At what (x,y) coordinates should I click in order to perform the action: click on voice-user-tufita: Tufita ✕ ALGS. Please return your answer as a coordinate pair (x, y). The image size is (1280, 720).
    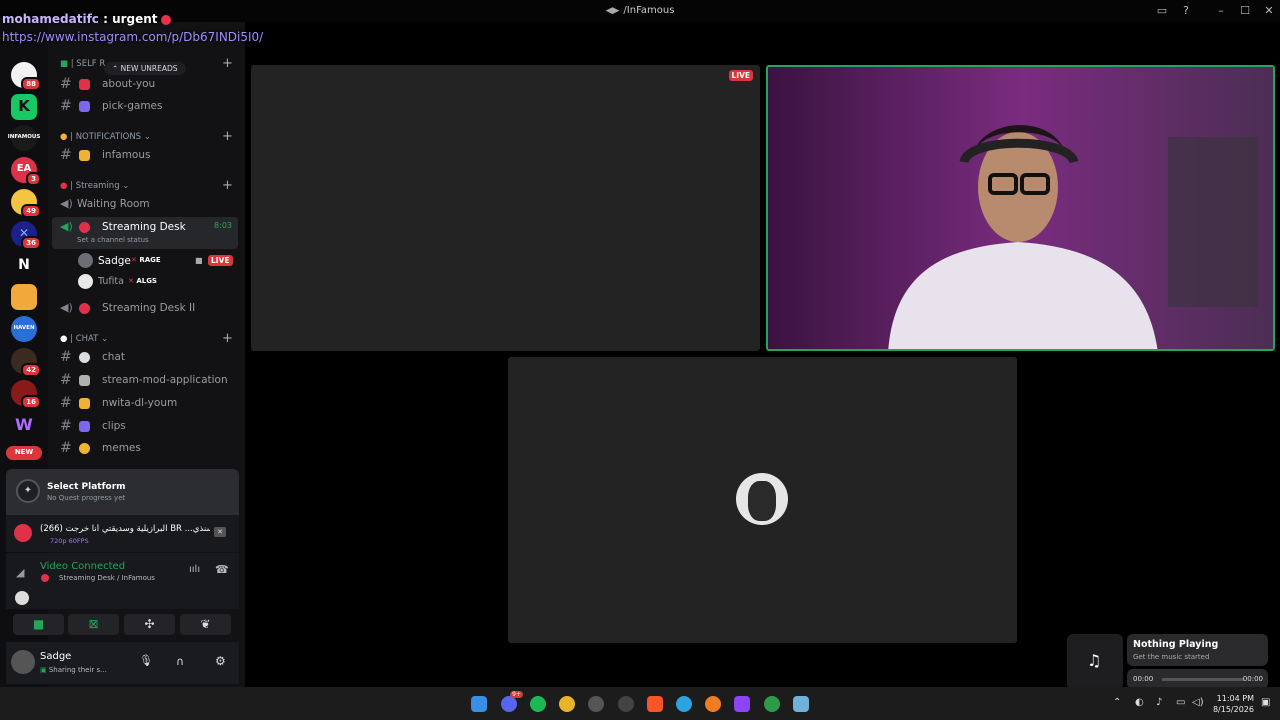
    Looking at the image, I should click on (145, 282).